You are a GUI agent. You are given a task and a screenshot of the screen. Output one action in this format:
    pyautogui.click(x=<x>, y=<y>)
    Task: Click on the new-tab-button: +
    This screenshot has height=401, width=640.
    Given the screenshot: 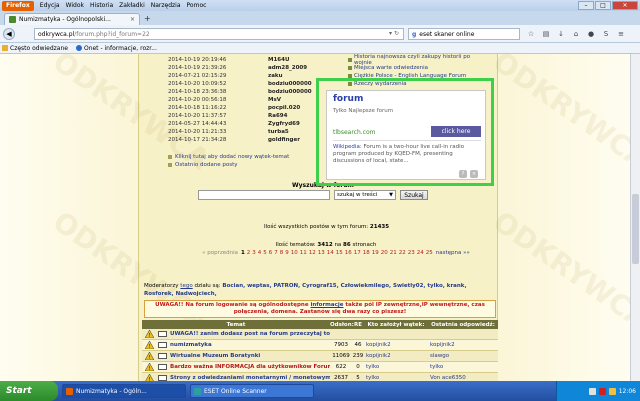 What is the action you would take?
    pyautogui.click(x=149, y=19)
    